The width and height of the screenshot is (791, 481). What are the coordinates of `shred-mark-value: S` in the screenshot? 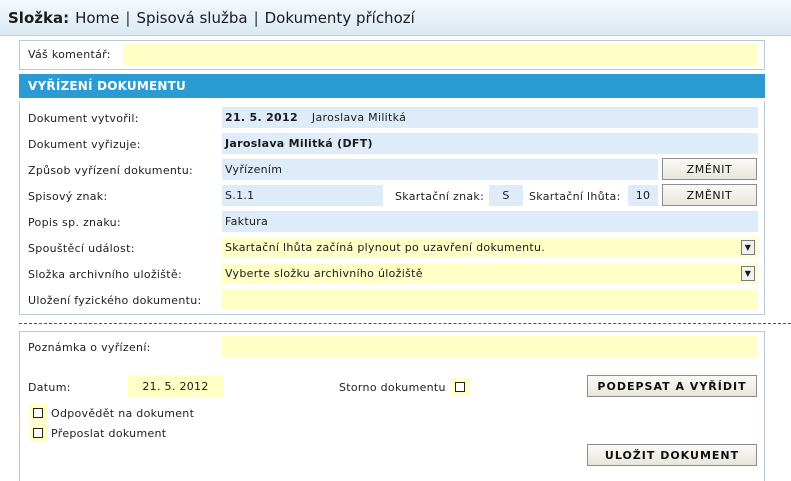 It's located at (506, 195).